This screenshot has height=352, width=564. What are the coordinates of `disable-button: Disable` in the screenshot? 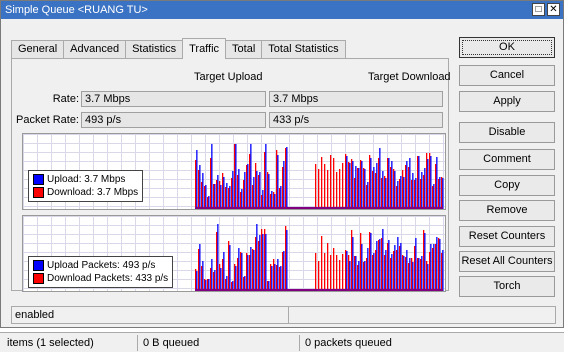 It's located at (507, 132).